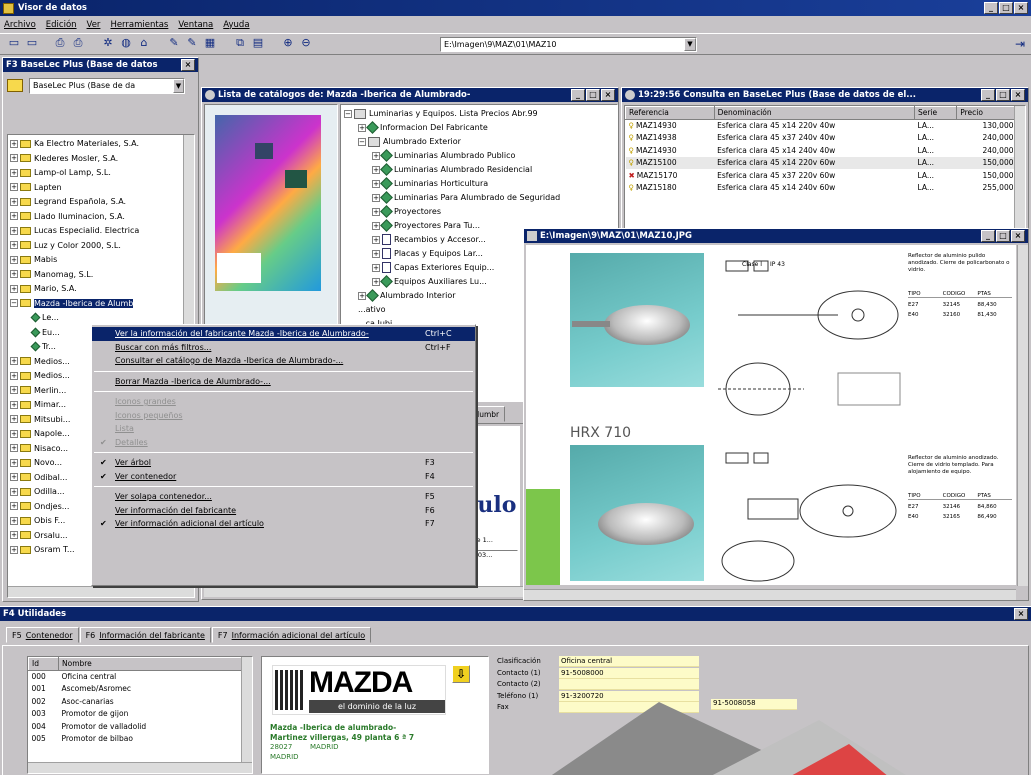  What do you see at coordinates (101, 304) in the screenshot?
I see `tree-item: − Mazda -Iberica de Alumb` at bounding box center [101, 304].